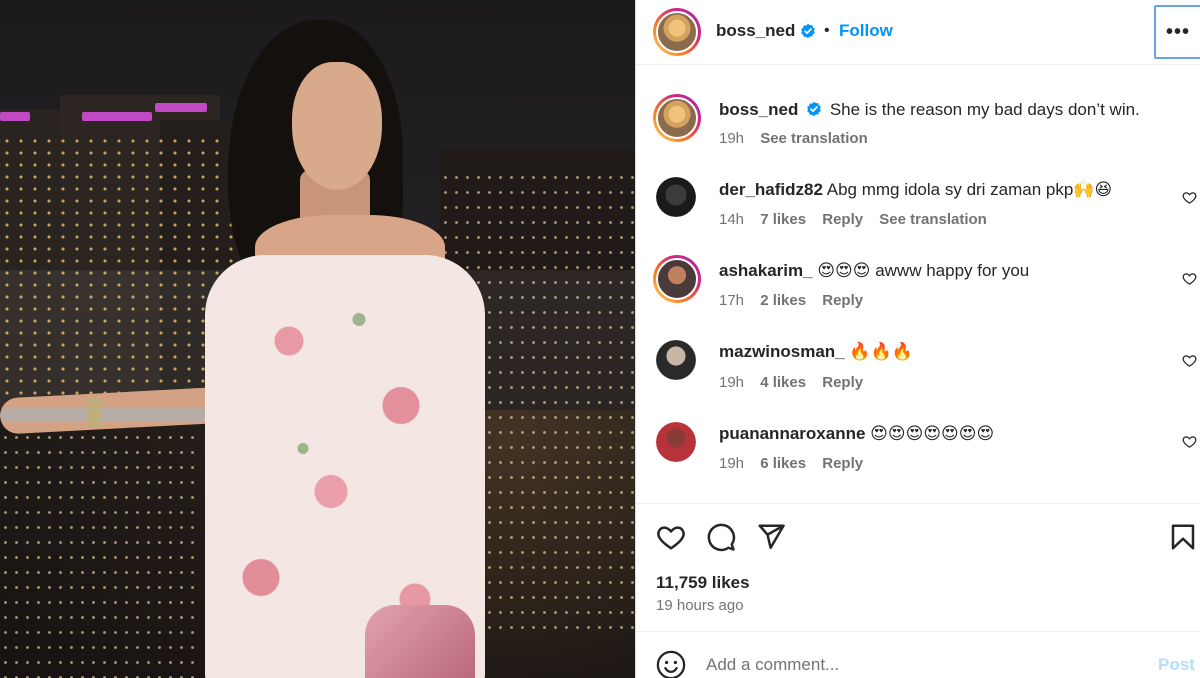  Describe the element at coordinates (703, 583) in the screenshot. I see `likes-count: 11,759 likes` at that location.